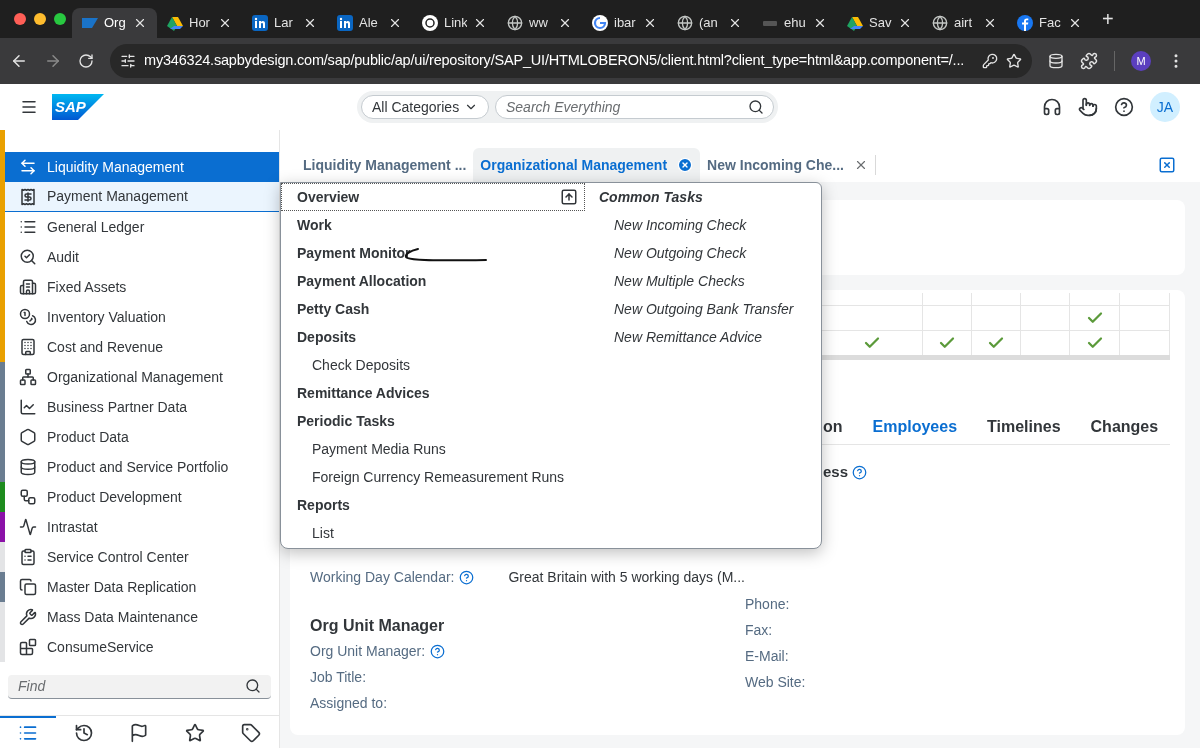 Image resolution: width=1200 pixels, height=748 pixels. I want to click on user-avatar: JA, so click(1165, 107).